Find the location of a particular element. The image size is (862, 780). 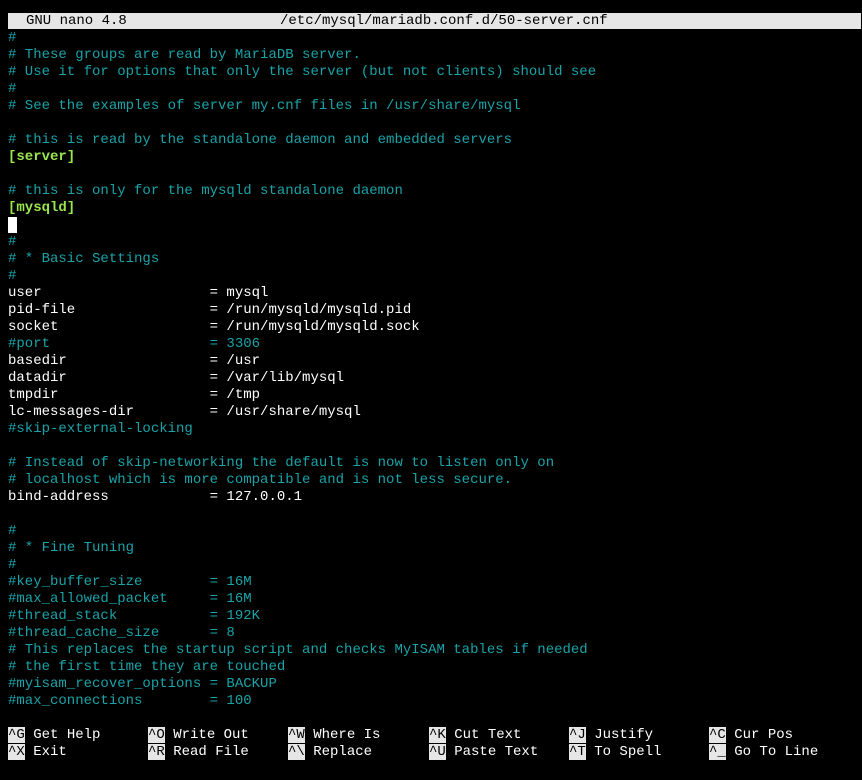

buffer-line: basedir = /usr is located at coordinates (433, 361).